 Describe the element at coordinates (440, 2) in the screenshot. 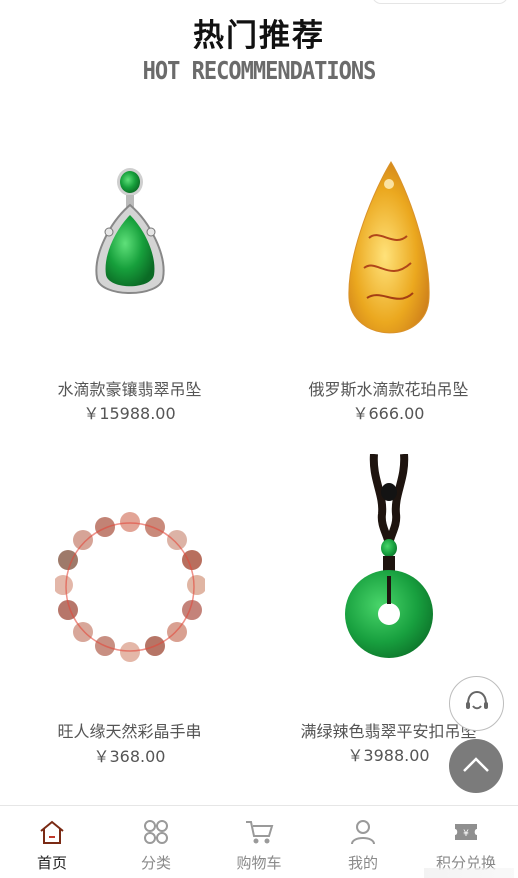

I see `search-pill` at that location.